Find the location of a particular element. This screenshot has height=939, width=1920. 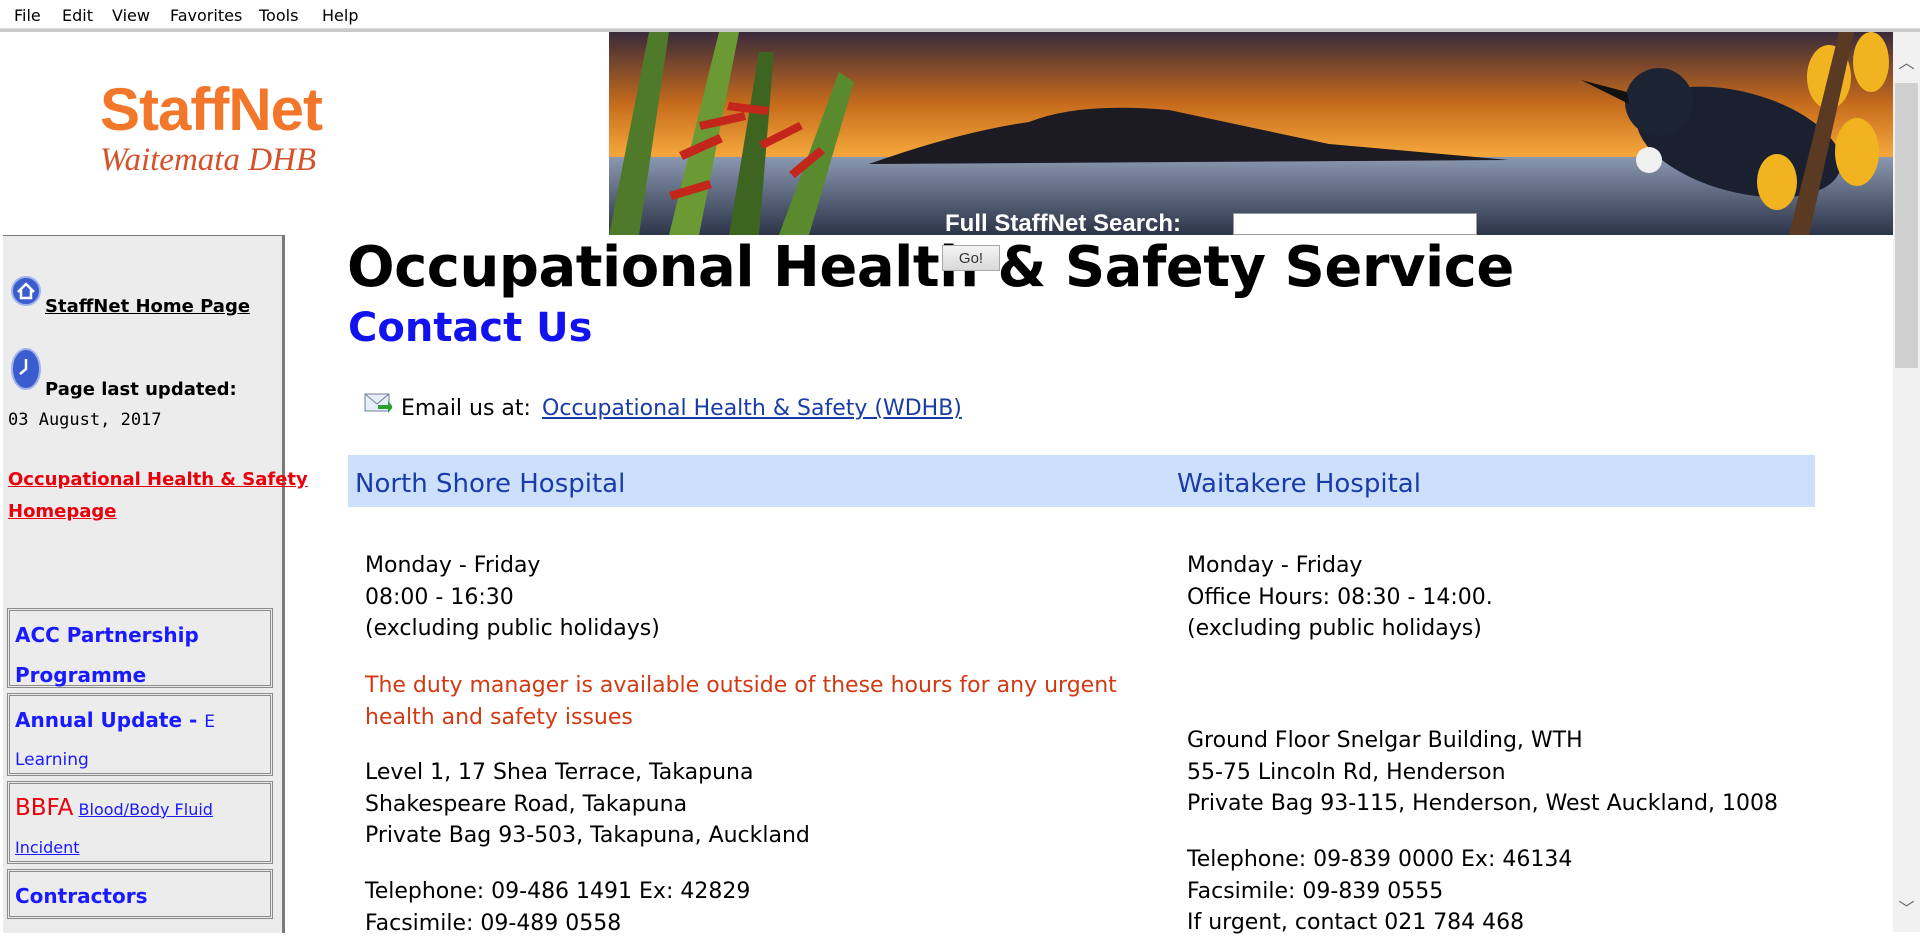

menu-file: File is located at coordinates (27, 15).